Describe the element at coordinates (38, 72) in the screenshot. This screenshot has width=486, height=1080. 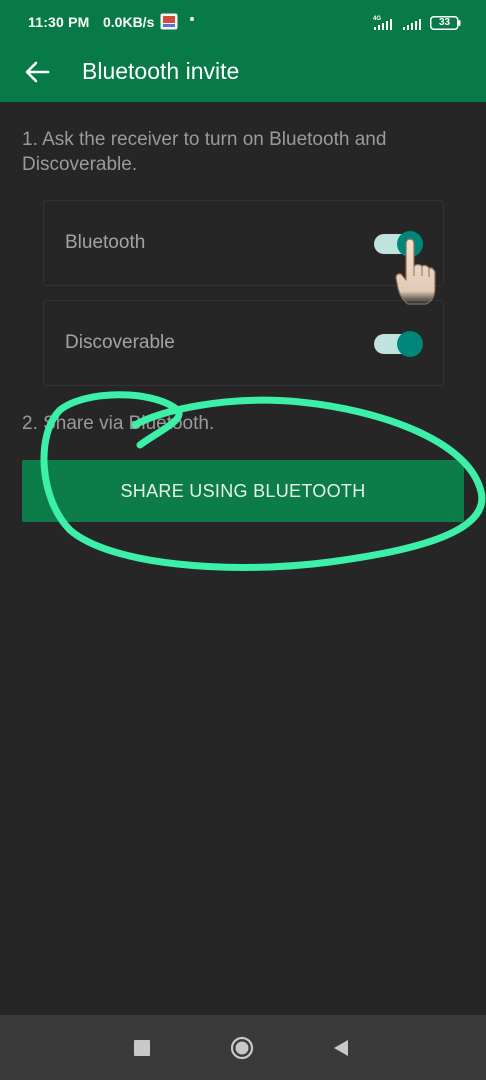
I see `arrow-left-icon` at that location.